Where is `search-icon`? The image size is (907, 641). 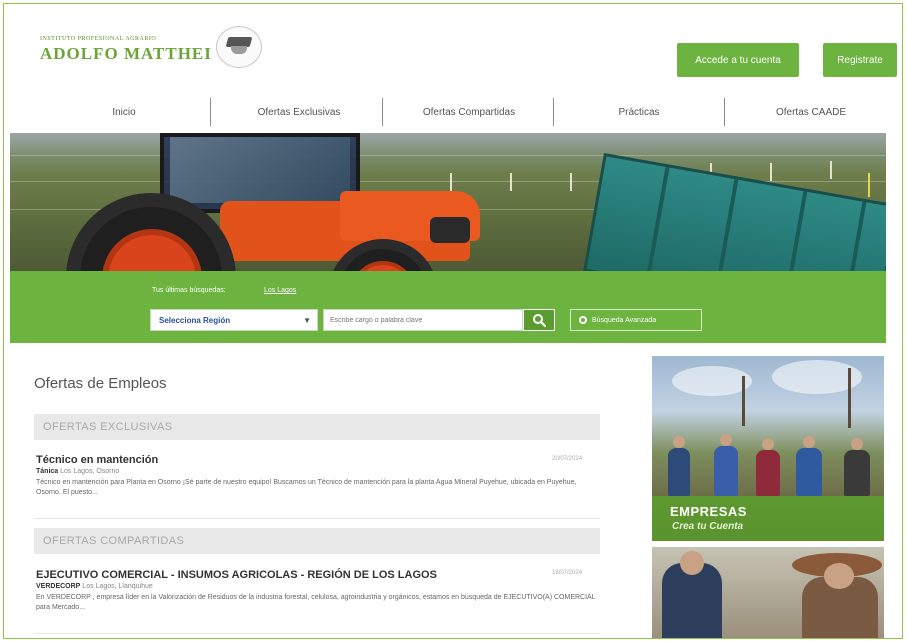 search-icon is located at coordinates (539, 320).